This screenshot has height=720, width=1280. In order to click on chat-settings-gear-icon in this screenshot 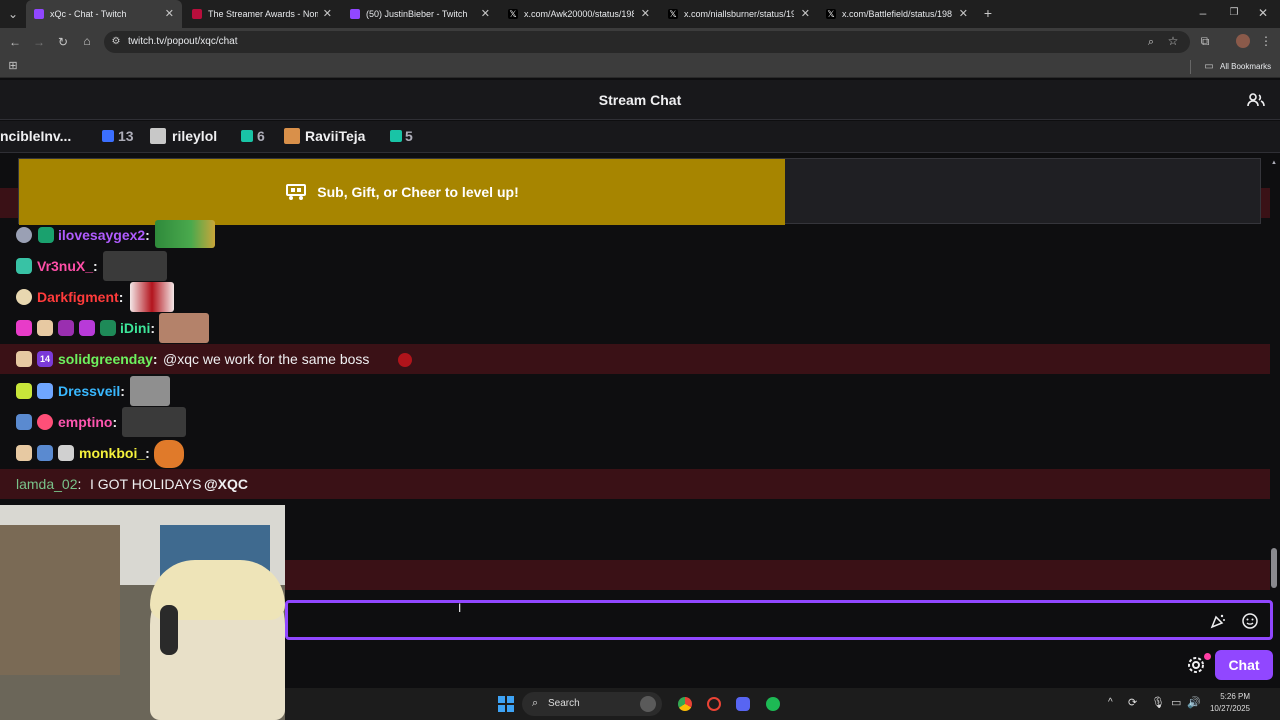, I will do `click(1196, 665)`.